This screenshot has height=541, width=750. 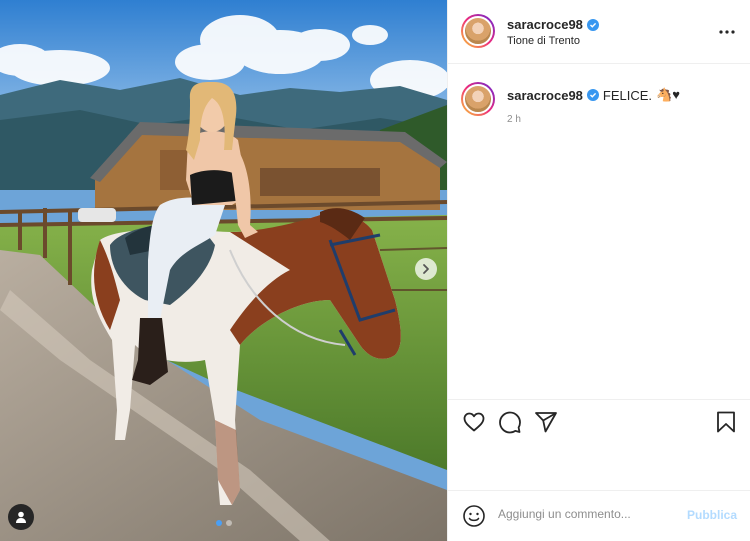 I want to click on post-timestamp: 2 h, so click(x=514, y=119).